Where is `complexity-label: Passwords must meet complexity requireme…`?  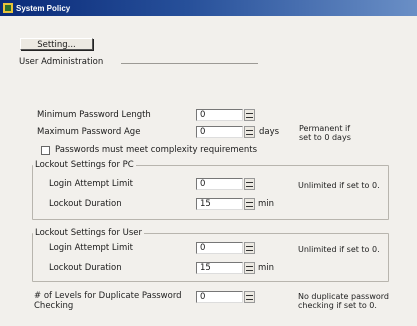 complexity-label: Passwords must meet complexity requireme… is located at coordinates (156, 150).